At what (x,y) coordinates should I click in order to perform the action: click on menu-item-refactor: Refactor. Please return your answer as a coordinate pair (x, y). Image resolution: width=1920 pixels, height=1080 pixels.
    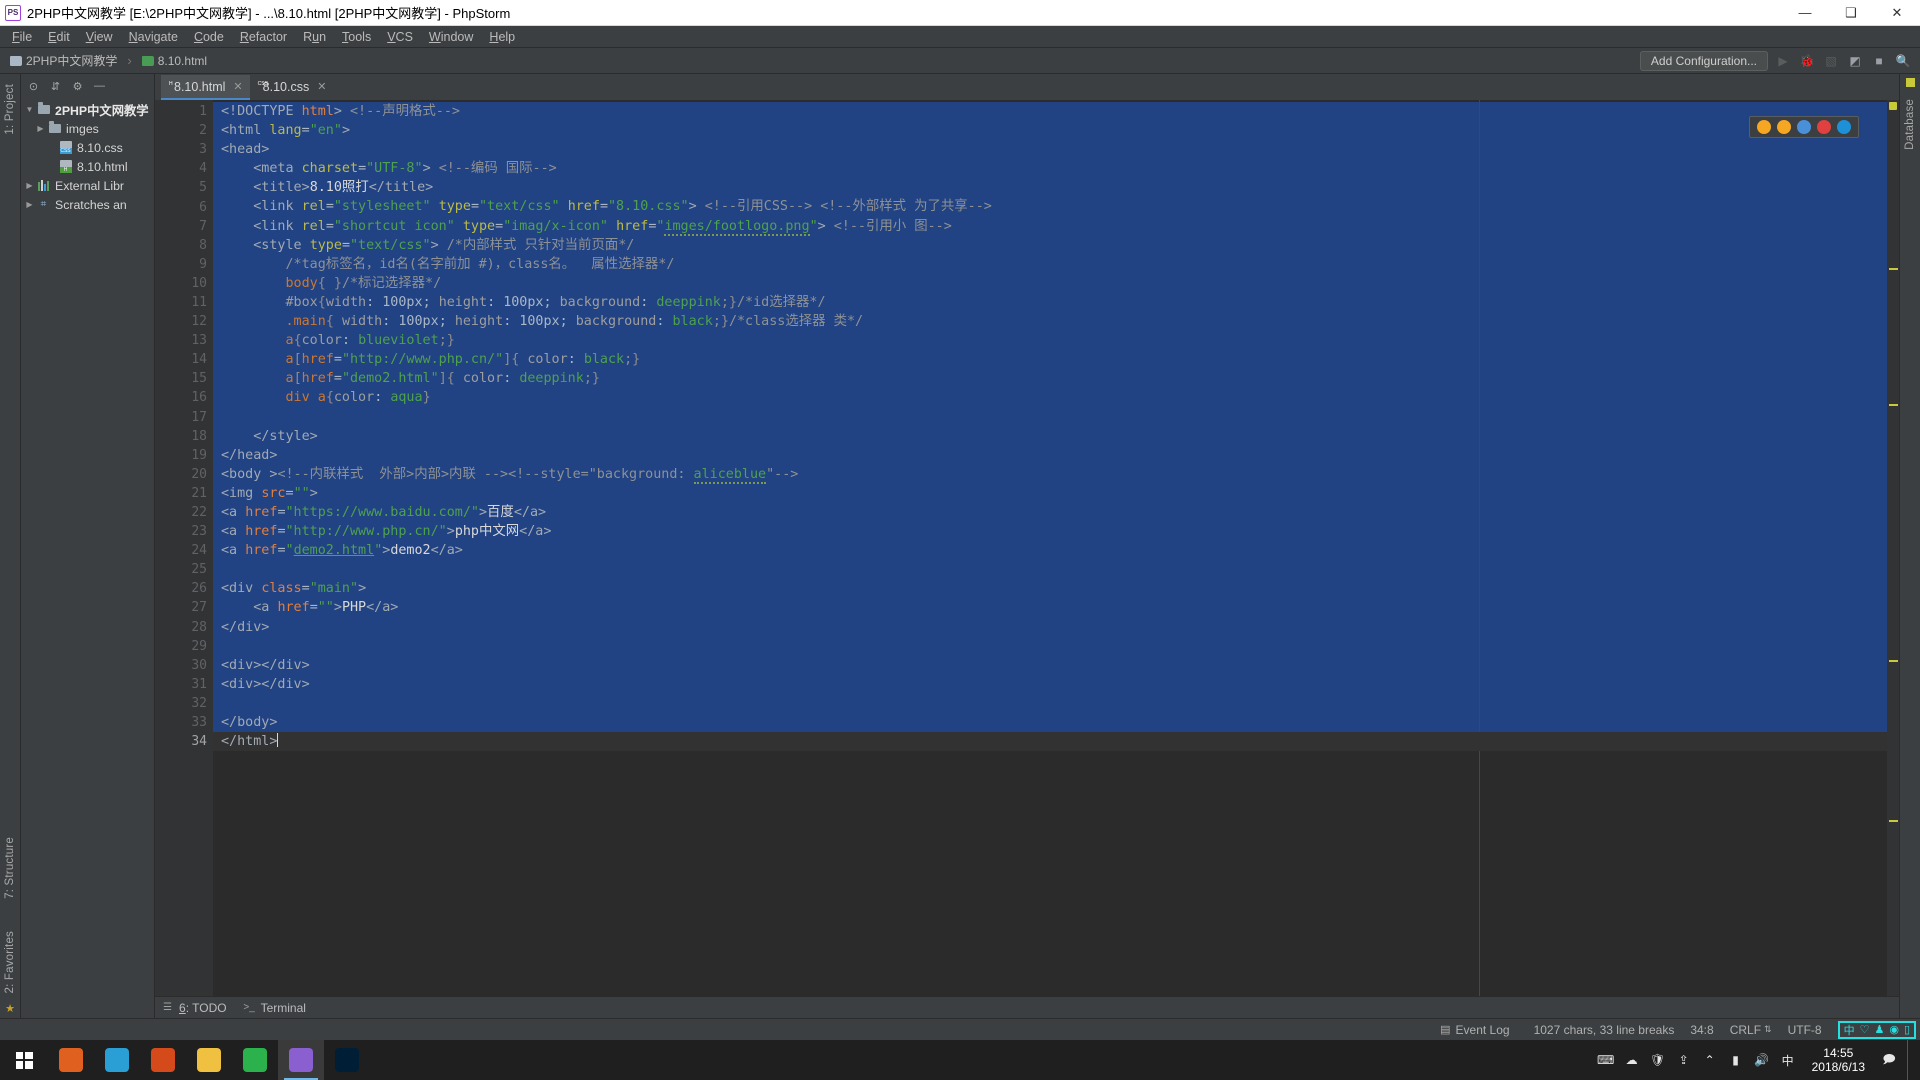
    Looking at the image, I should click on (263, 37).